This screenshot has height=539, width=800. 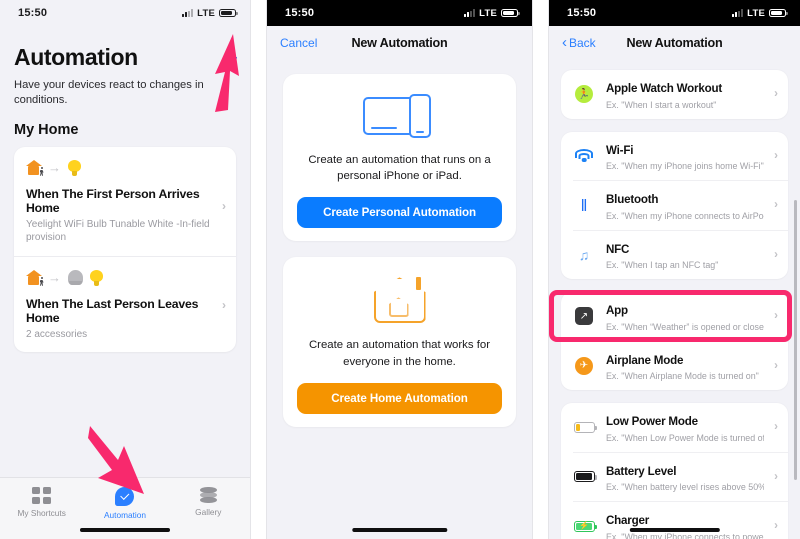 I want to click on grid-icon, so click(x=41, y=495).